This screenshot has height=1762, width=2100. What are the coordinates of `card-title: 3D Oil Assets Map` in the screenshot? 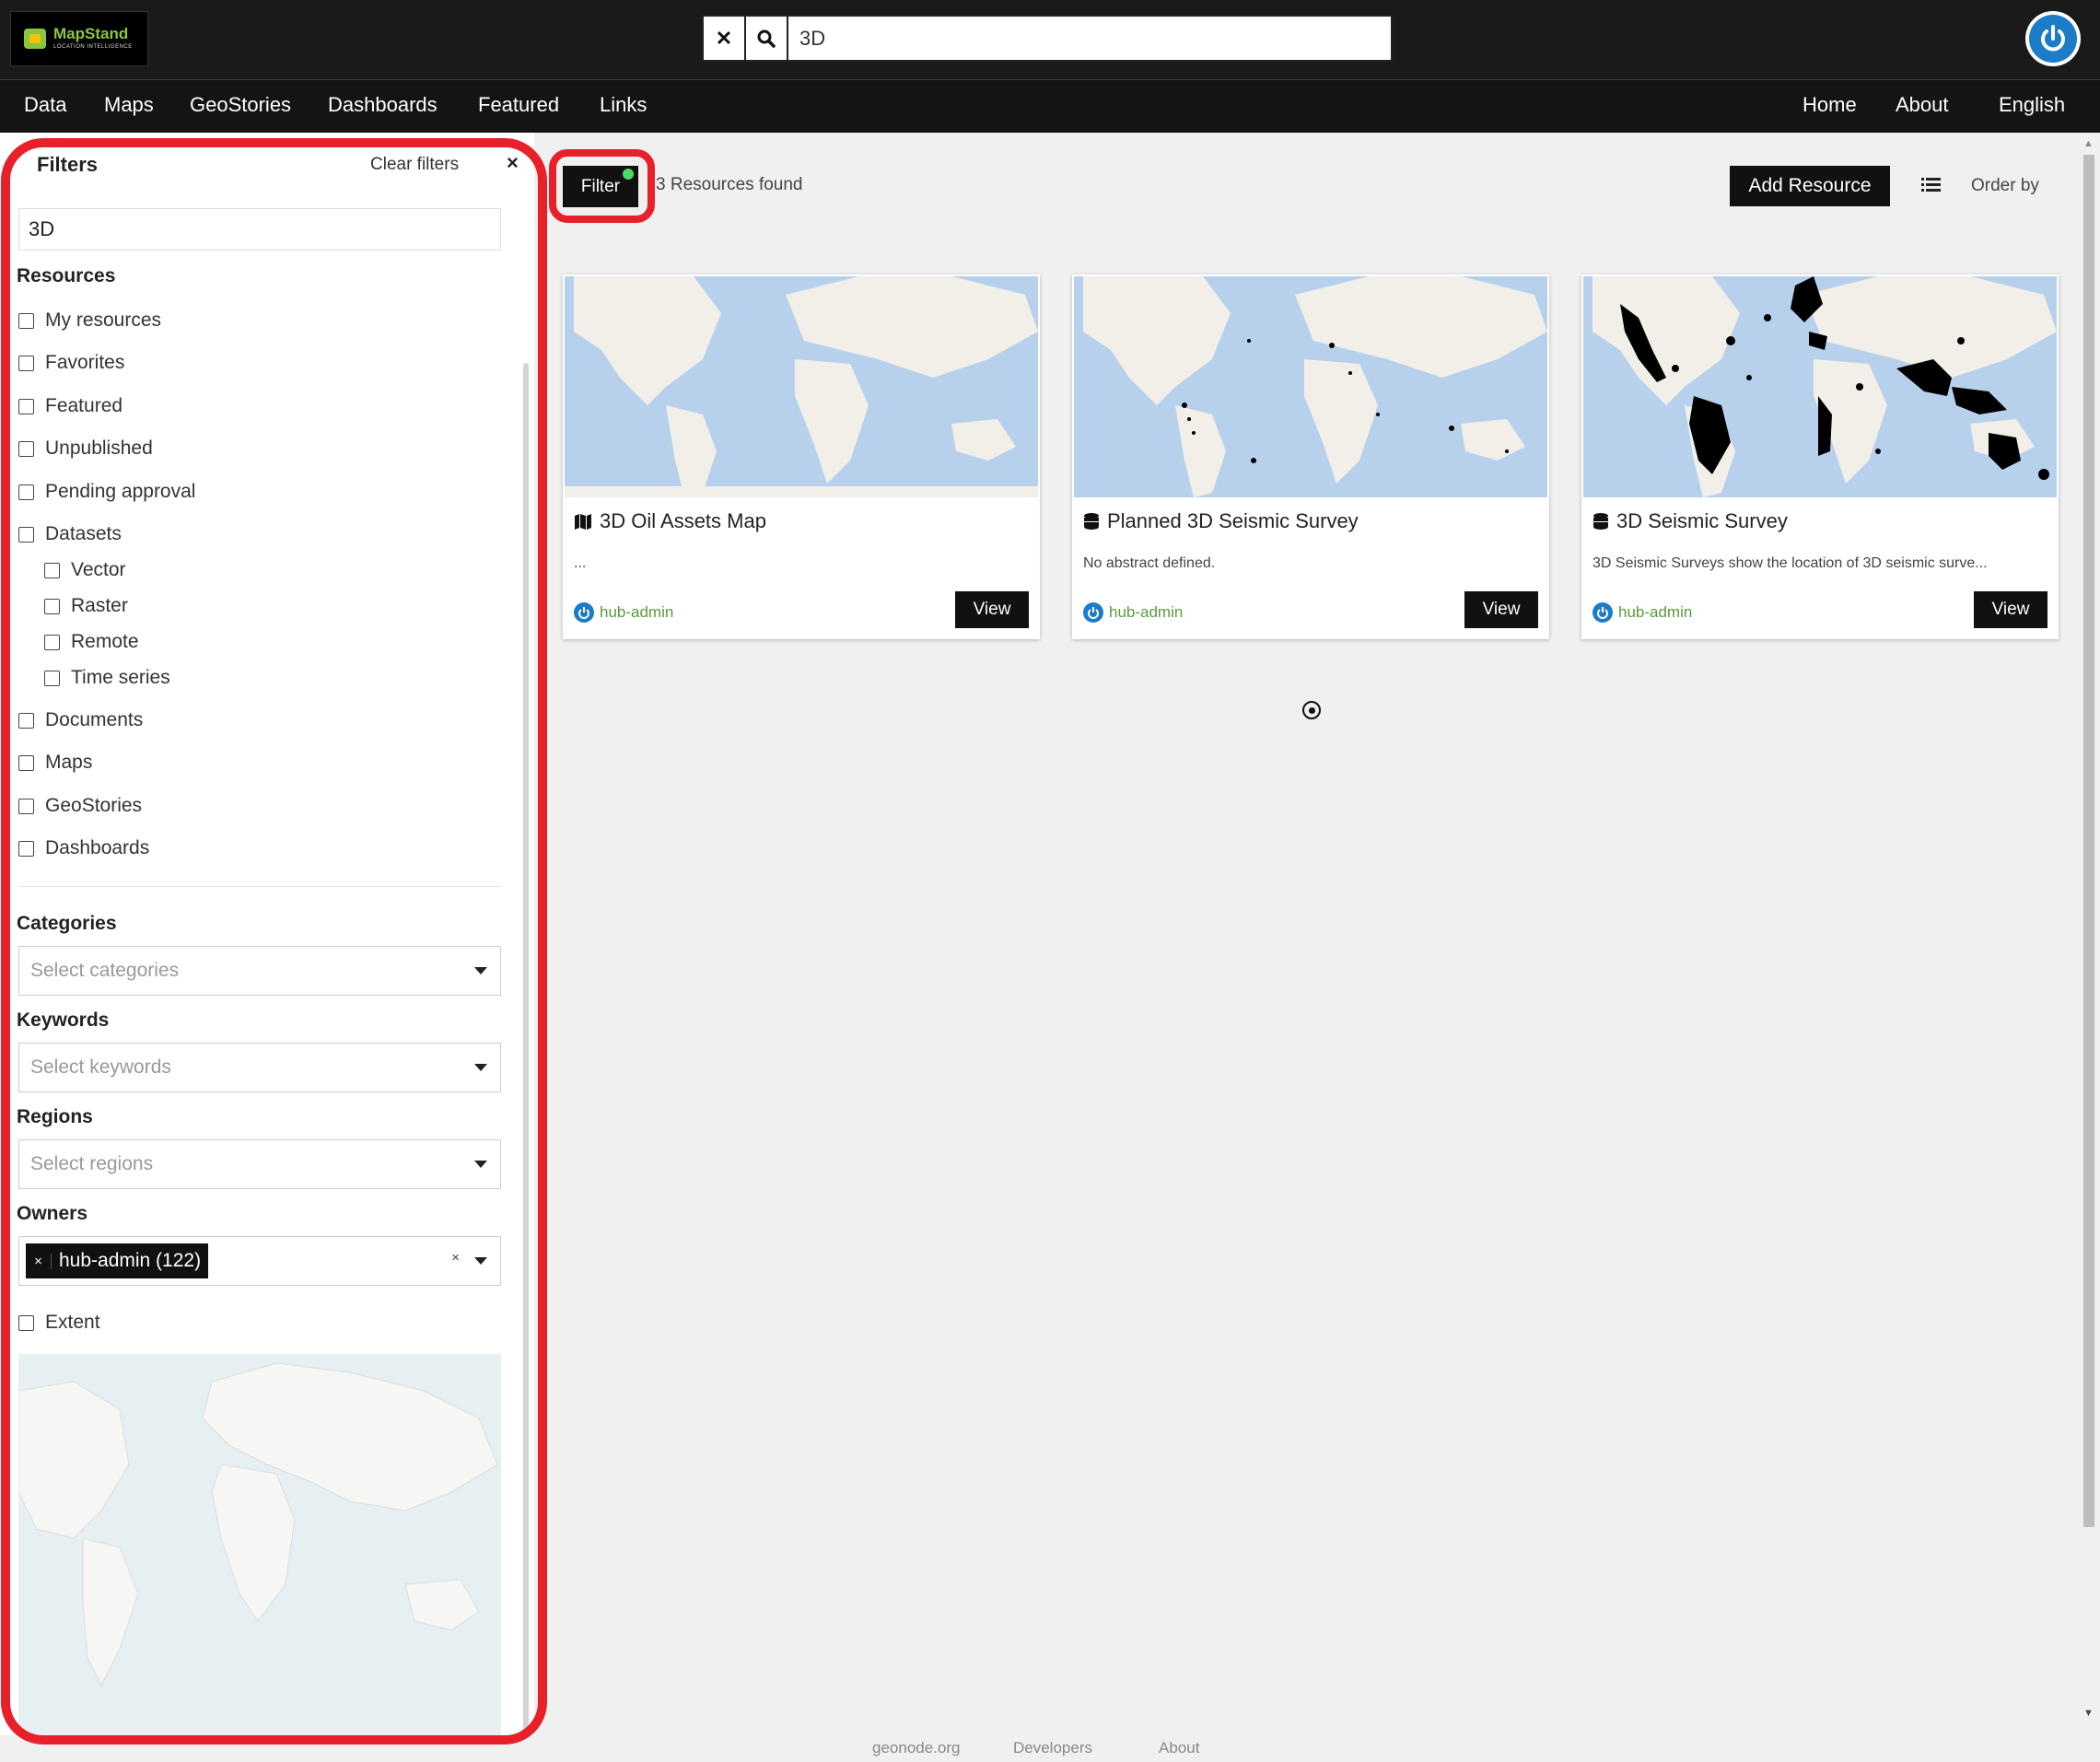 It's located at (683, 521).